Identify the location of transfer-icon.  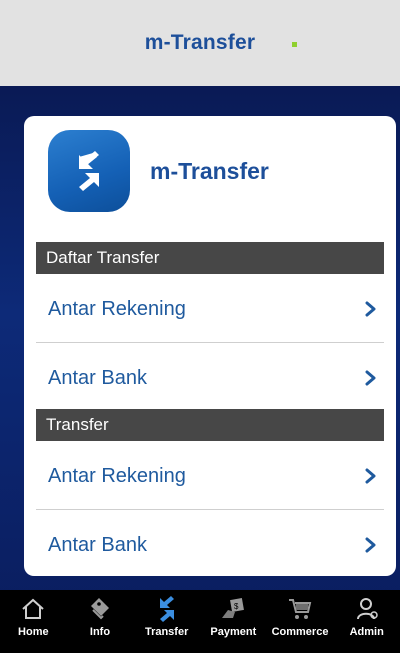
(167, 609).